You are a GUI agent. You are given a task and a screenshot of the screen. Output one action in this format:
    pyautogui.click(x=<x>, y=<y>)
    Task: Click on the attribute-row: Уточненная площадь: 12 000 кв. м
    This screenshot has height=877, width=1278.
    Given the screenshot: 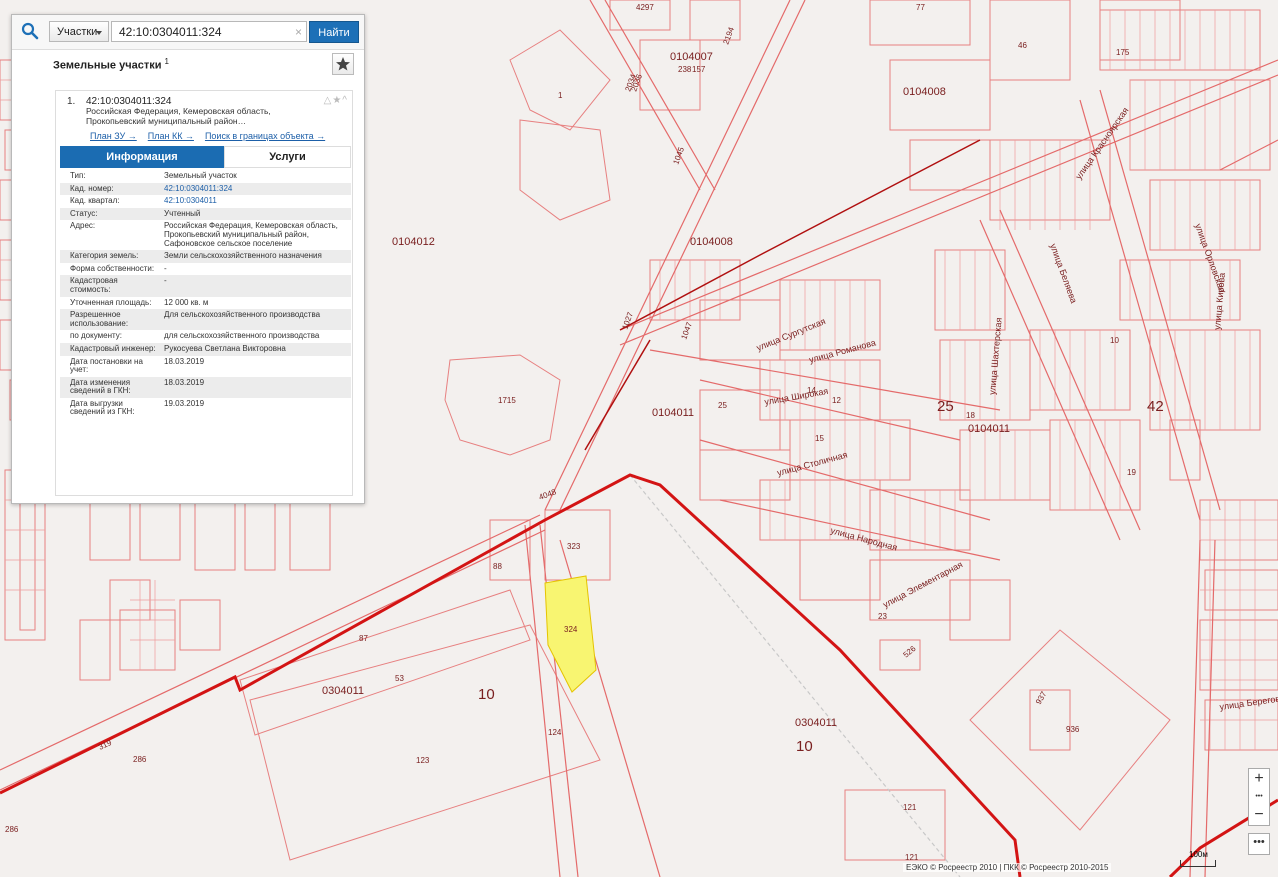 What is the action you would take?
    pyautogui.click(x=205, y=303)
    